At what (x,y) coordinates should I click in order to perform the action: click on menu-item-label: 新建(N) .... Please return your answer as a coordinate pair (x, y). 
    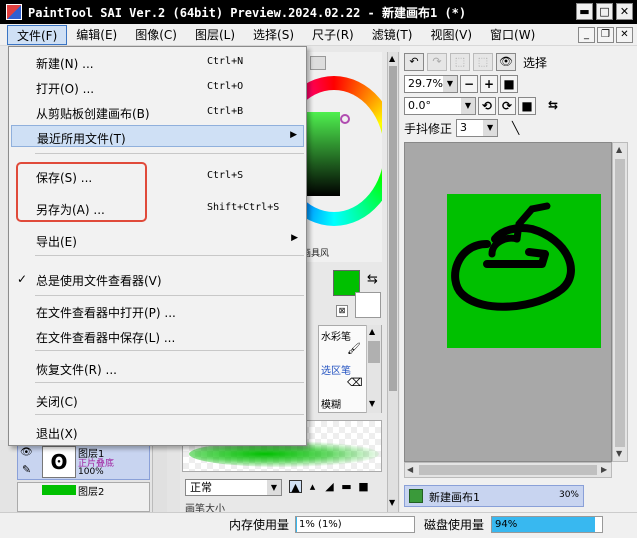
    Looking at the image, I should click on (65, 64).